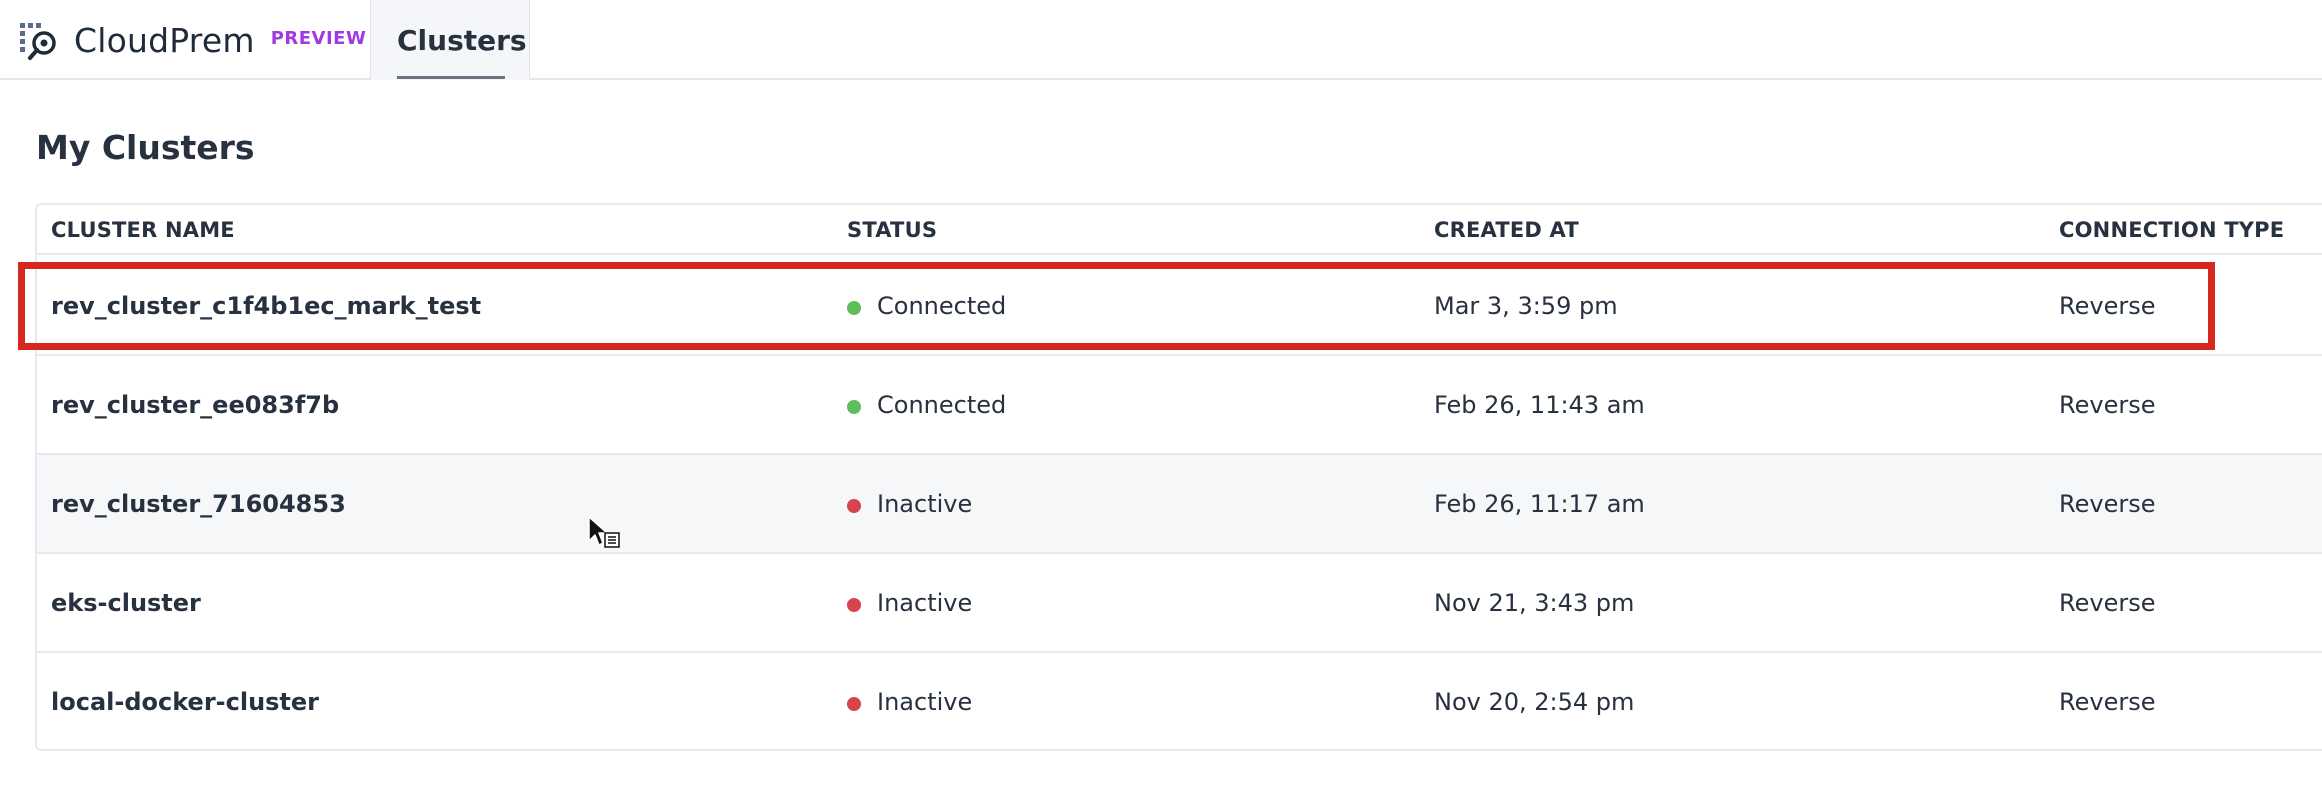 This screenshot has height=790, width=2322. I want to click on active-tab-indicator, so click(451, 77).